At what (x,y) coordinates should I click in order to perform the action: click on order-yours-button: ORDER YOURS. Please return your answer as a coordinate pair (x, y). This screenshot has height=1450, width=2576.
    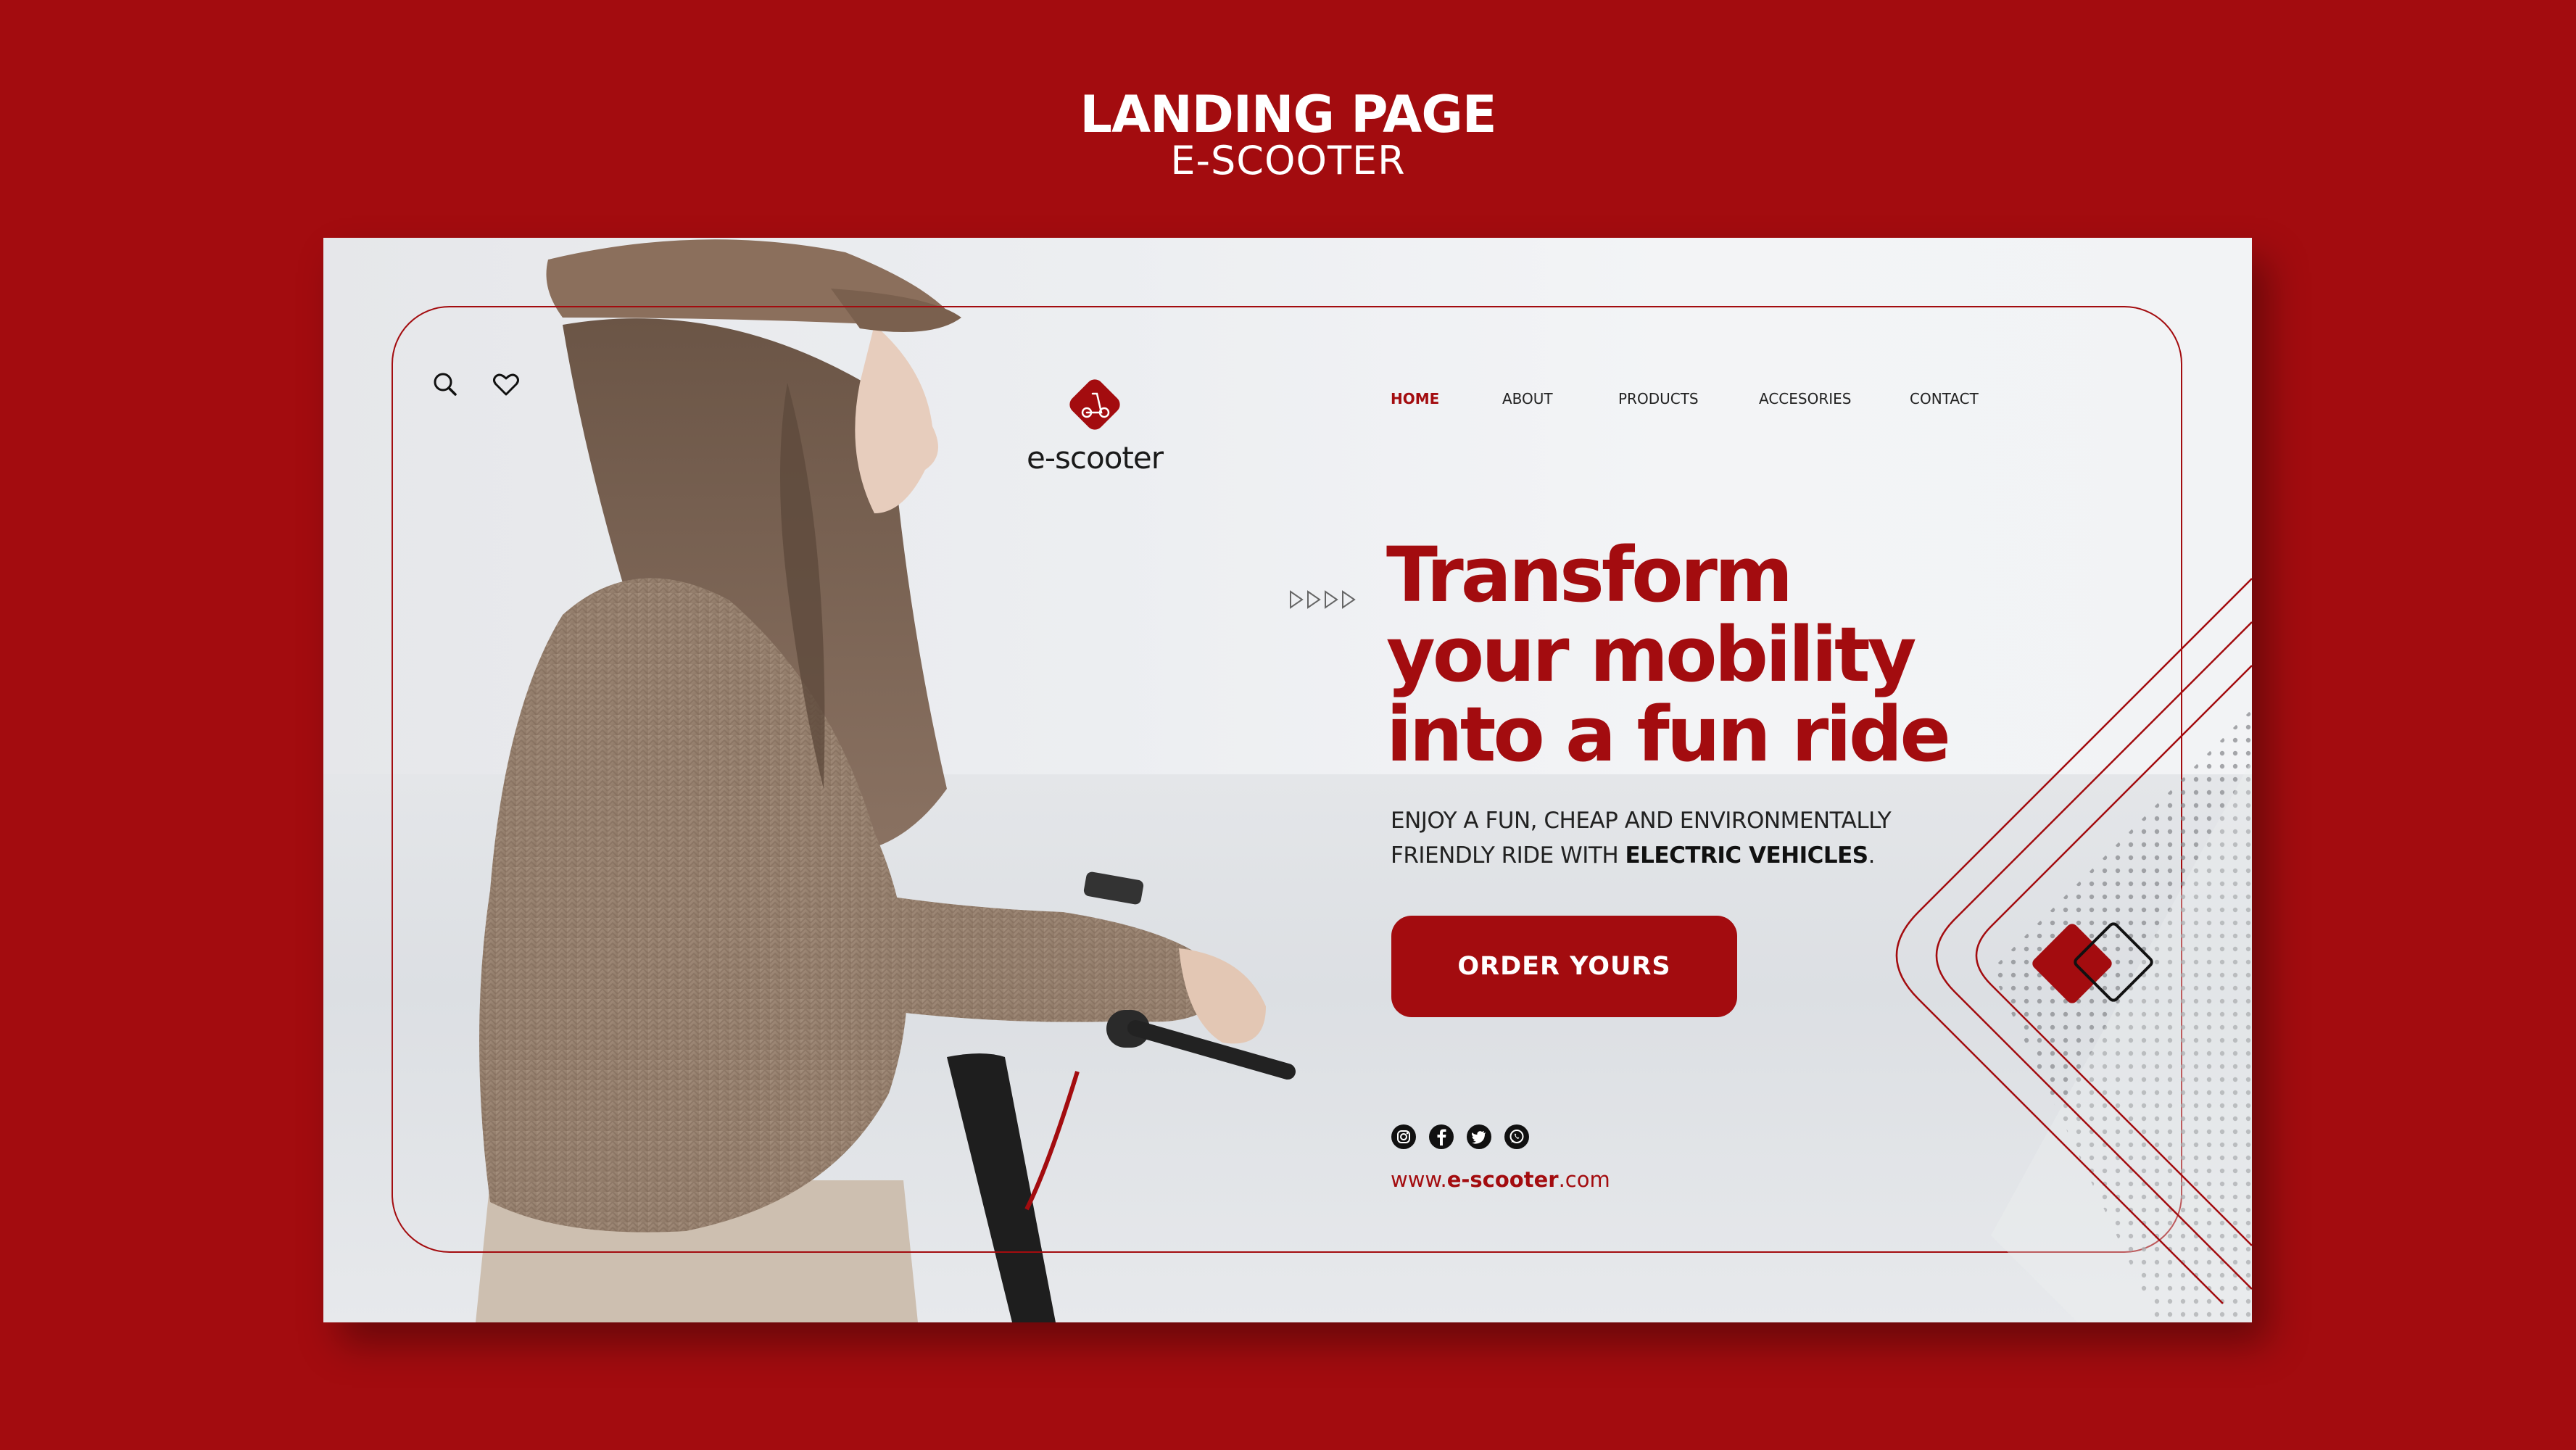
    Looking at the image, I should click on (1564, 966).